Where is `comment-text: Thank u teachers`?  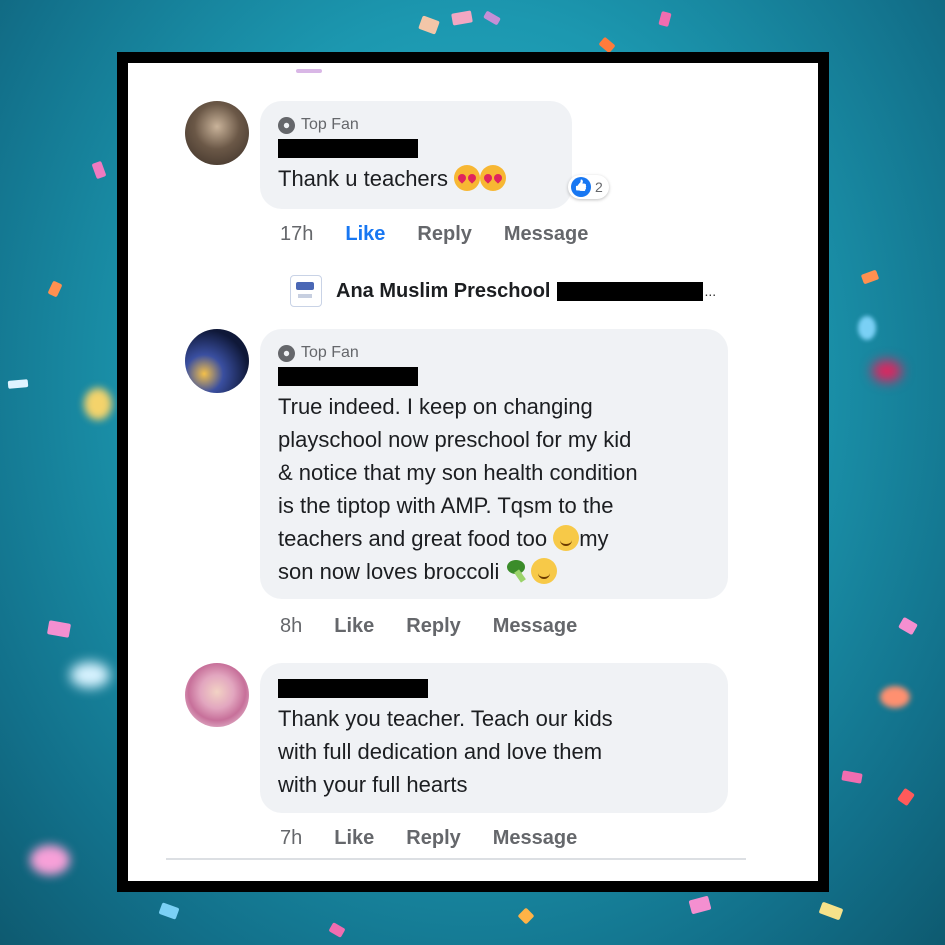
comment-text: Thank u teachers is located at coordinates (416, 178).